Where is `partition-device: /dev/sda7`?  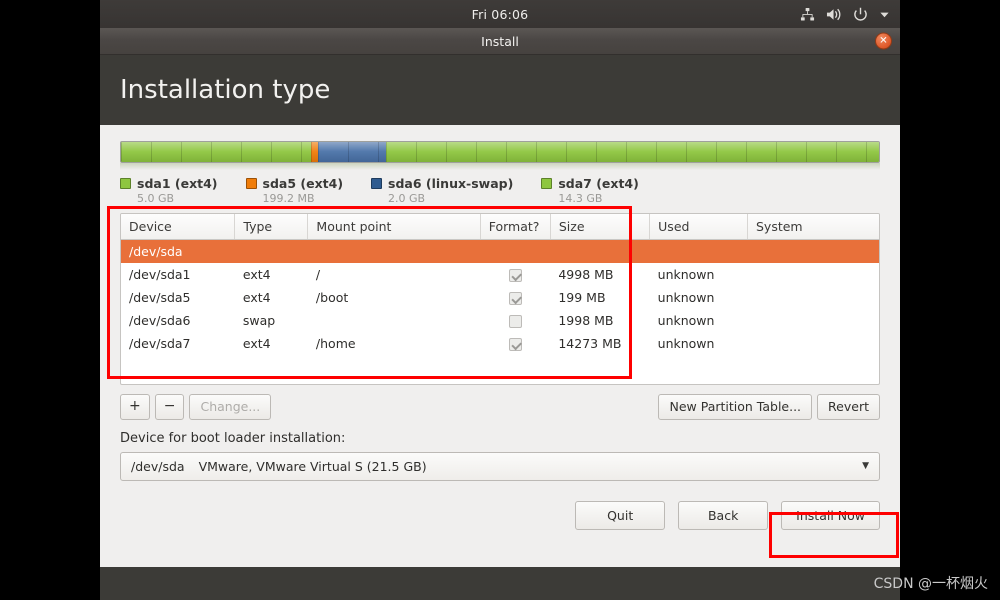 partition-device: /dev/sda7 is located at coordinates (160, 343).